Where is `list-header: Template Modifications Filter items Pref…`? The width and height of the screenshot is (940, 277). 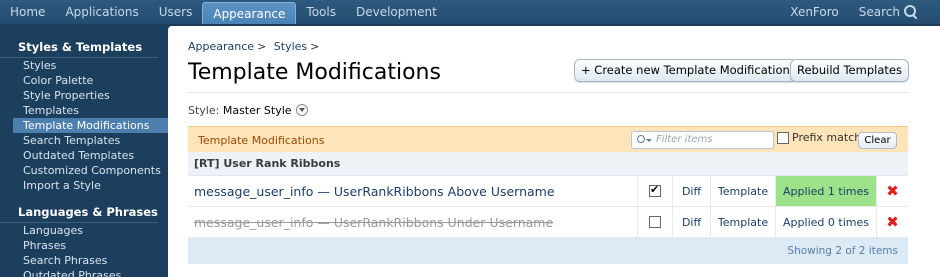 list-header: Template Modifications Filter items Pref… is located at coordinates (548, 139).